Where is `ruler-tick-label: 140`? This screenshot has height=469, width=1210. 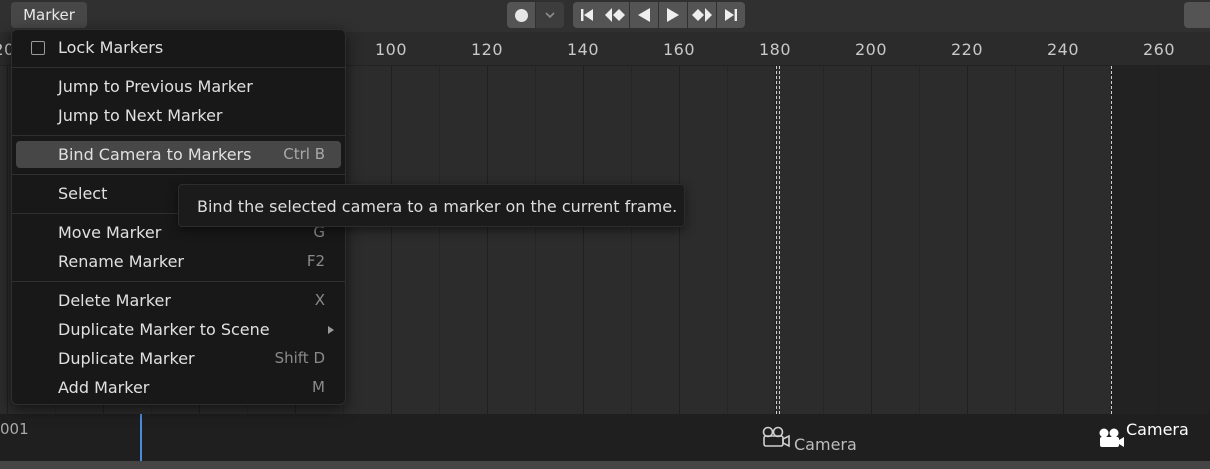 ruler-tick-label: 140 is located at coordinates (583, 49).